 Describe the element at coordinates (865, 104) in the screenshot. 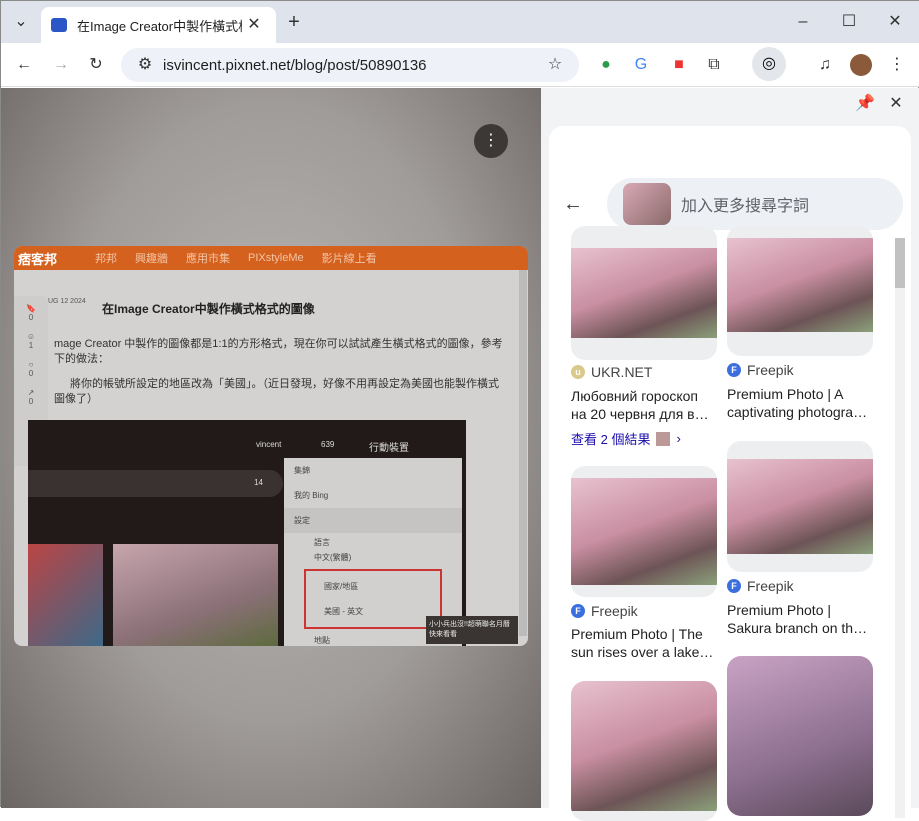

I see `pin-icon: 📌` at that location.